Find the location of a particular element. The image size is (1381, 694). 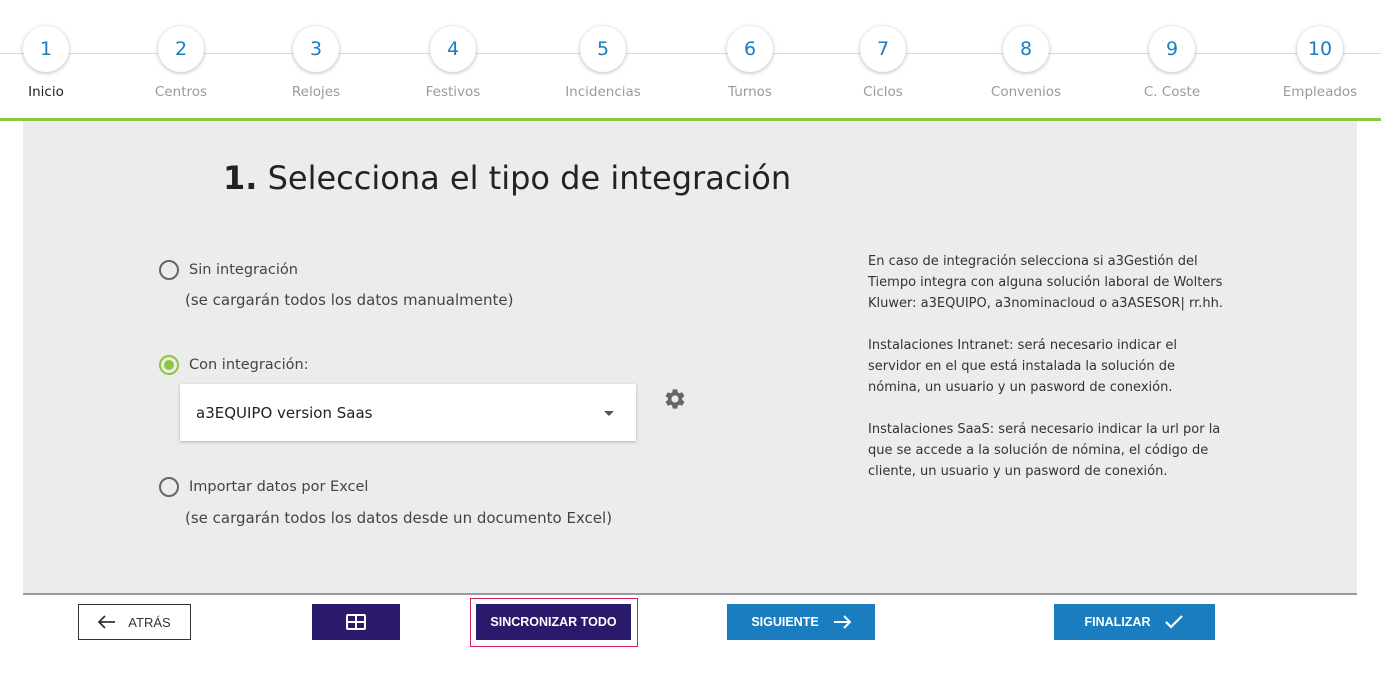

step-label: Turnos is located at coordinates (750, 92).